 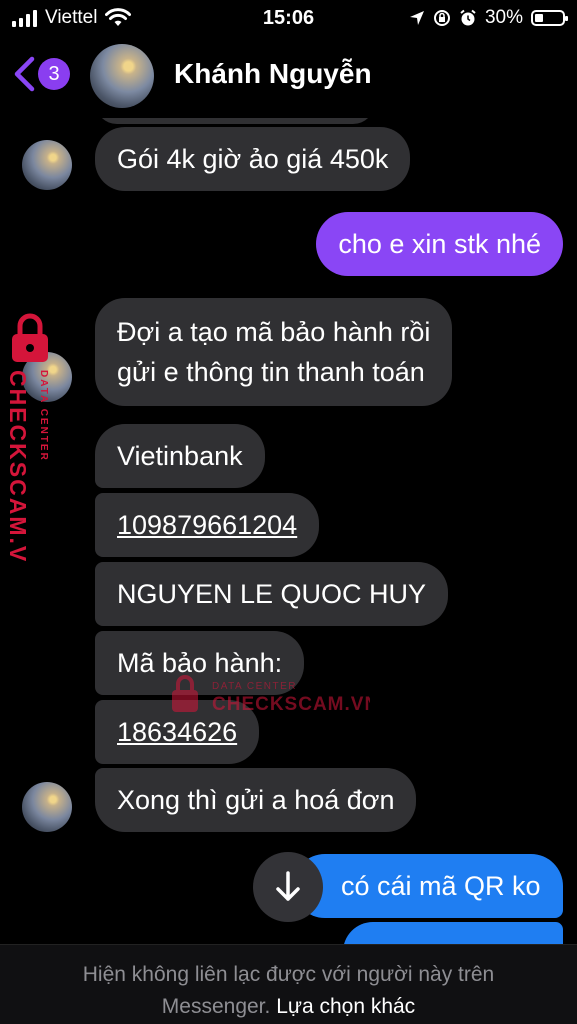 I want to click on back-button: 3, so click(x=41, y=74).